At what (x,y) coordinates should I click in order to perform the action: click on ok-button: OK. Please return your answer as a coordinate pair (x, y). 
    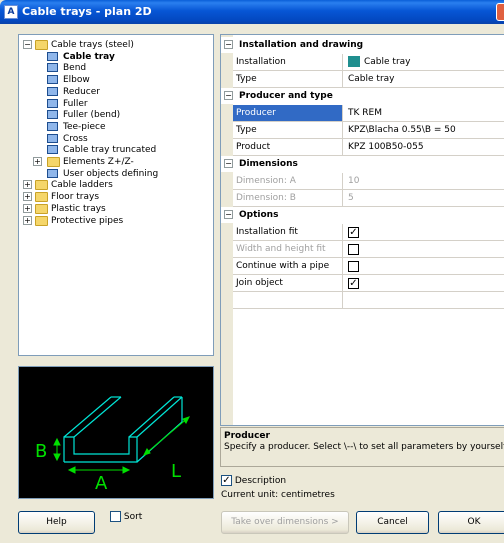
    Looking at the image, I should click on (471, 522).